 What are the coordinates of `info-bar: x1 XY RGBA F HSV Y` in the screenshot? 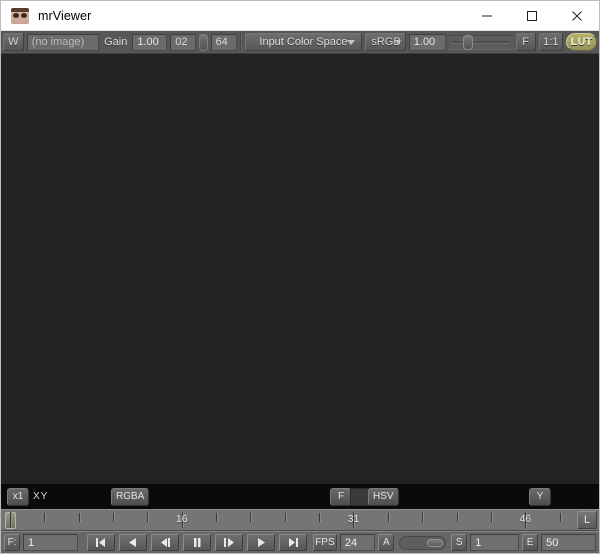 It's located at (300, 496).